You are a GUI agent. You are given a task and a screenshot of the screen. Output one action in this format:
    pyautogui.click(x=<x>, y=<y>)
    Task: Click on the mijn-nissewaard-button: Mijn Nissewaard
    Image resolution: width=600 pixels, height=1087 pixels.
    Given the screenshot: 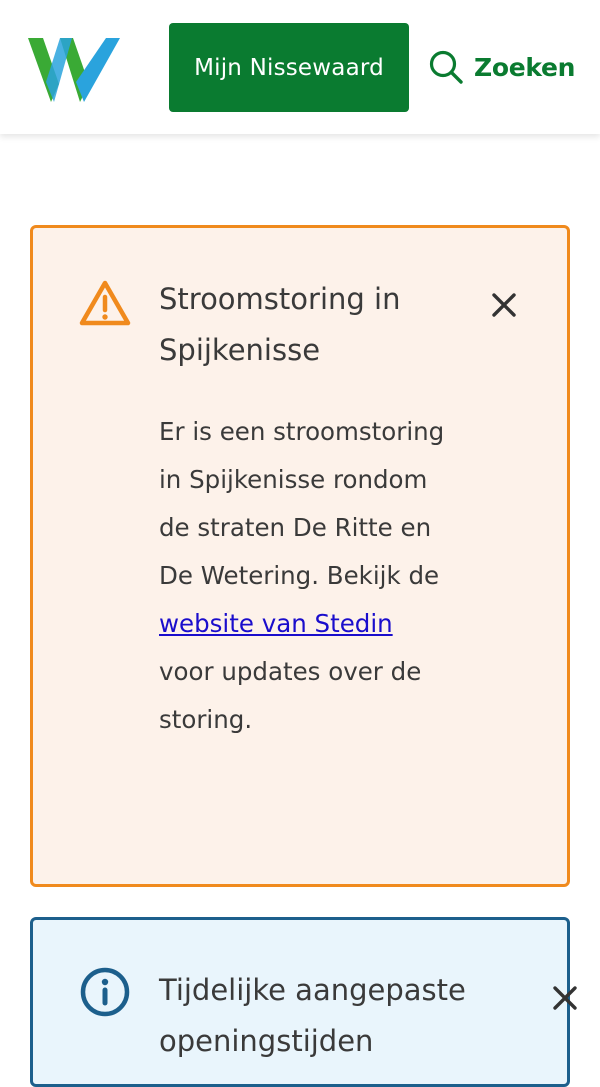 What is the action you would take?
    pyautogui.click(x=289, y=67)
    